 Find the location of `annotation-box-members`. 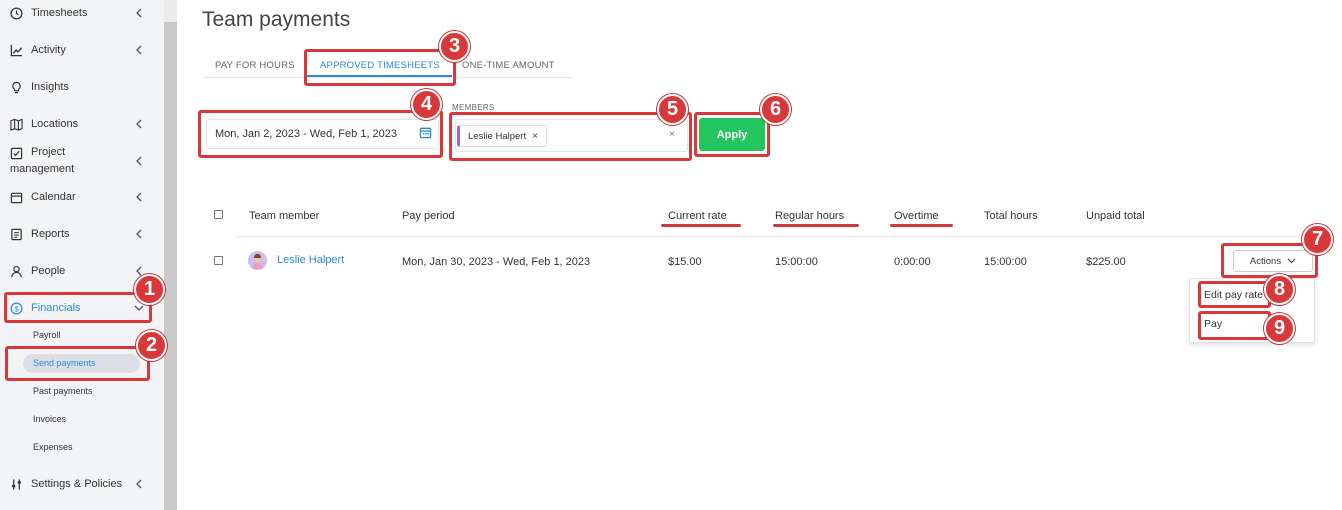

annotation-box-members is located at coordinates (570, 136).